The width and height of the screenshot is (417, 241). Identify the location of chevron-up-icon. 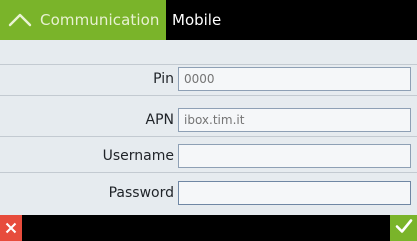
(20, 20).